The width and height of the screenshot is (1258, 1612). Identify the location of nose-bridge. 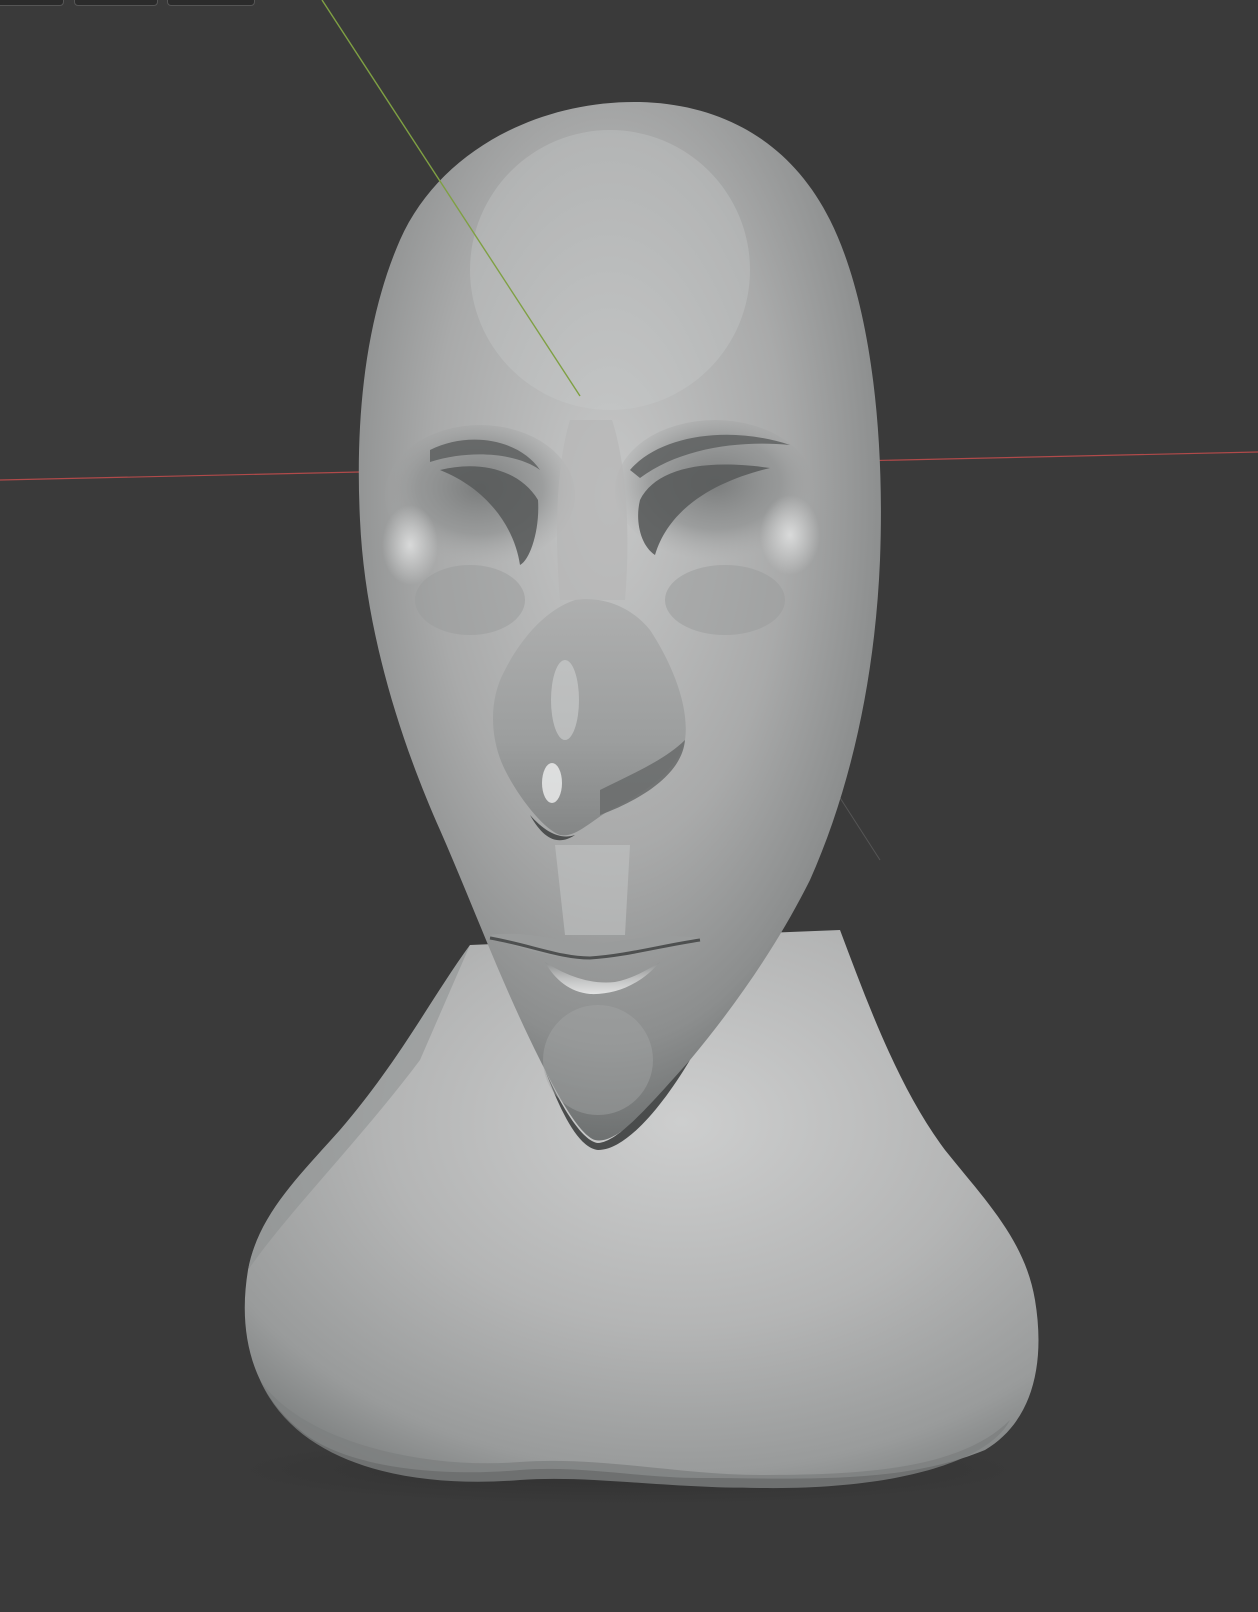
(592, 510).